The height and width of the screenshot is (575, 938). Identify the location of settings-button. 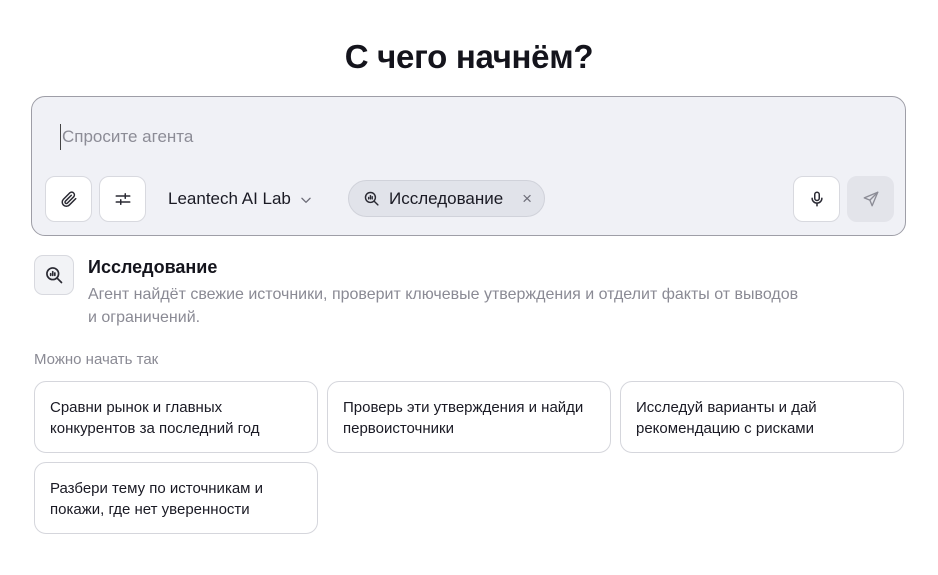
(122, 199).